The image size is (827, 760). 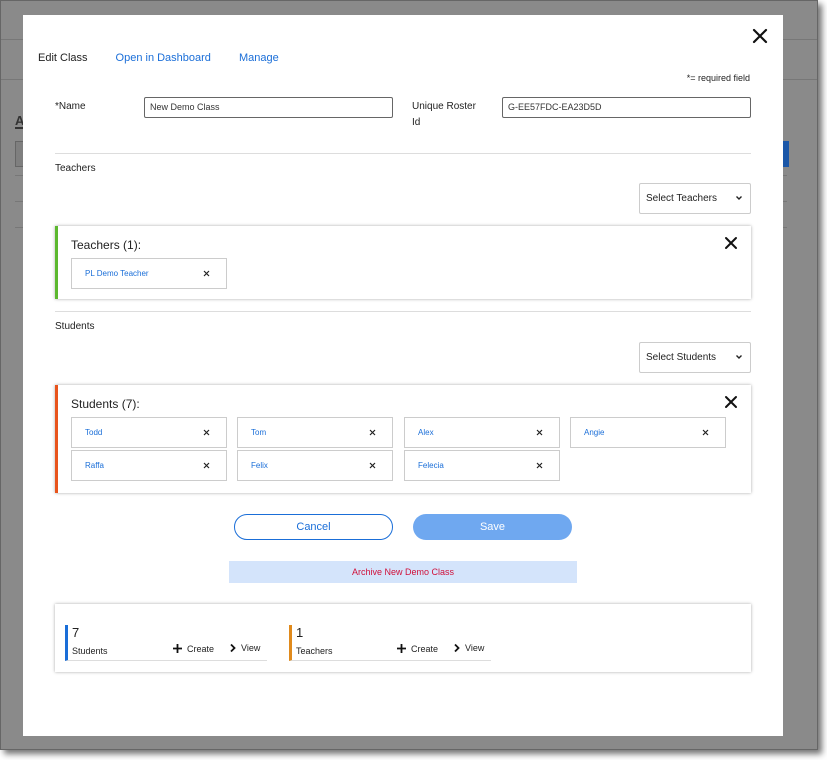 What do you see at coordinates (300, 632) in the screenshot?
I see `teachers-count: 1` at bounding box center [300, 632].